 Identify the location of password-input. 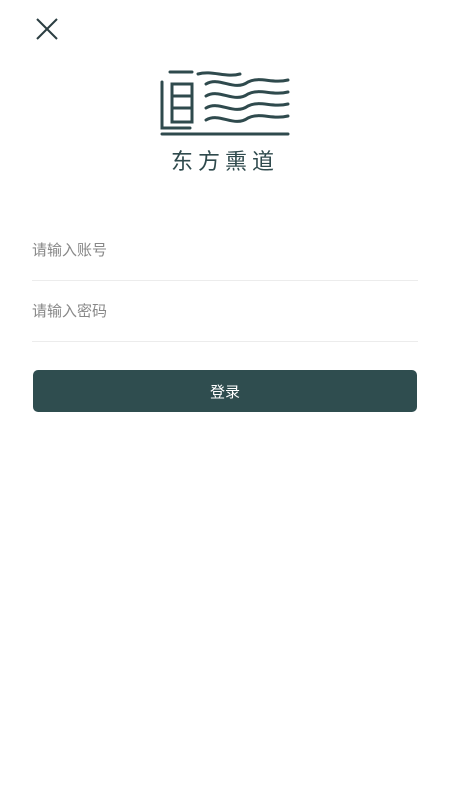
(225, 311).